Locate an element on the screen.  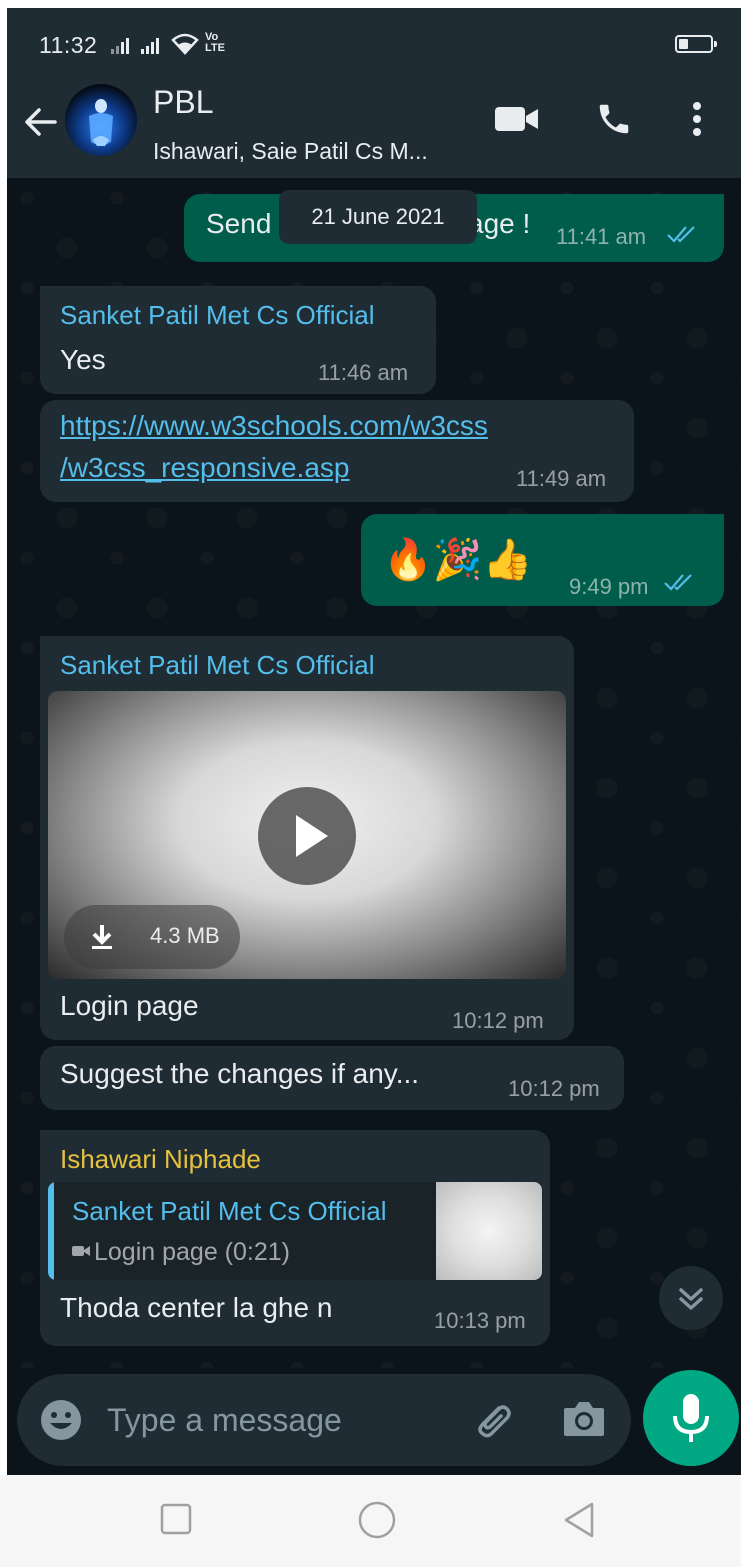
quoted-video-thumbnail is located at coordinates (489, 1231).